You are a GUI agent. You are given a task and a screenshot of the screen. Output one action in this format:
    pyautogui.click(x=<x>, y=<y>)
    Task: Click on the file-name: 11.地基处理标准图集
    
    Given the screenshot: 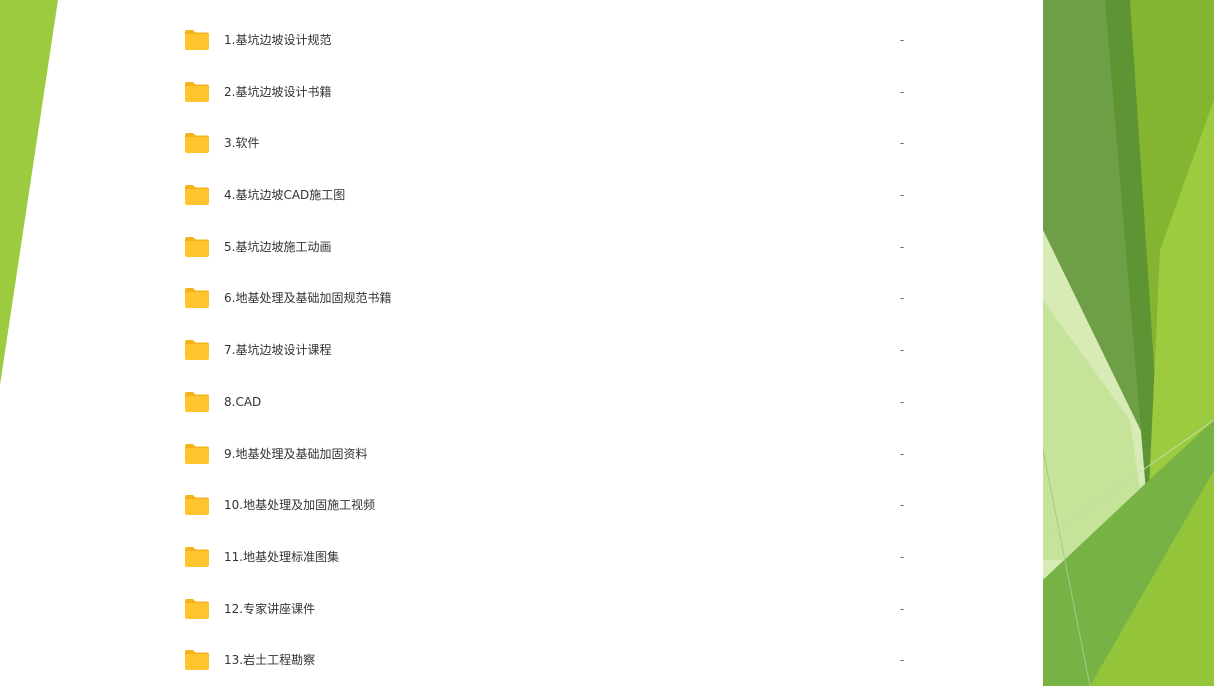 What is the action you would take?
    pyautogui.click(x=281, y=557)
    